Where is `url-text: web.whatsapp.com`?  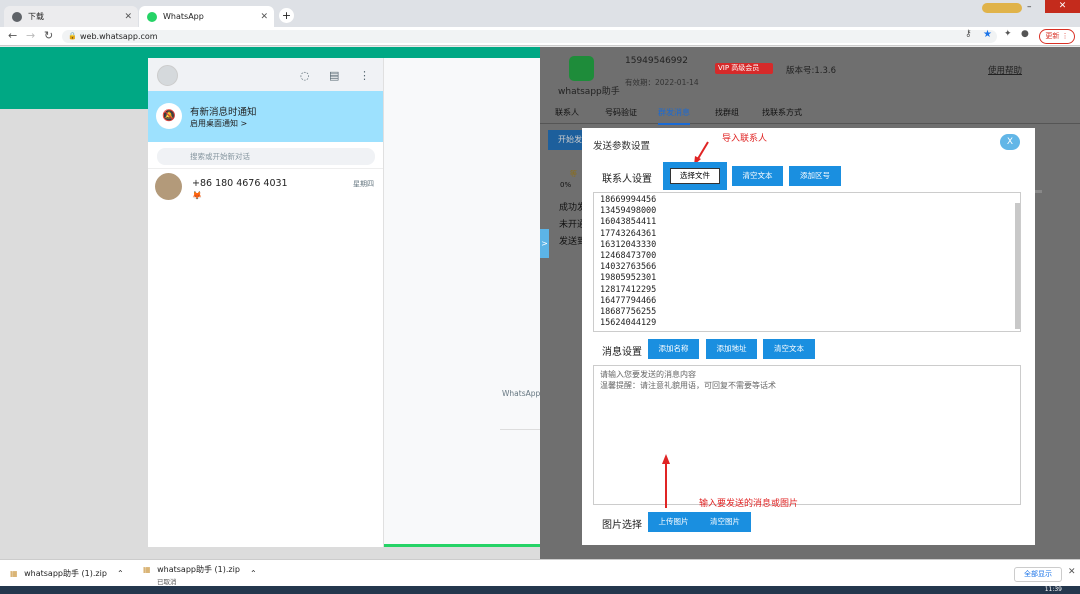
url-text: web.whatsapp.com is located at coordinates (119, 36).